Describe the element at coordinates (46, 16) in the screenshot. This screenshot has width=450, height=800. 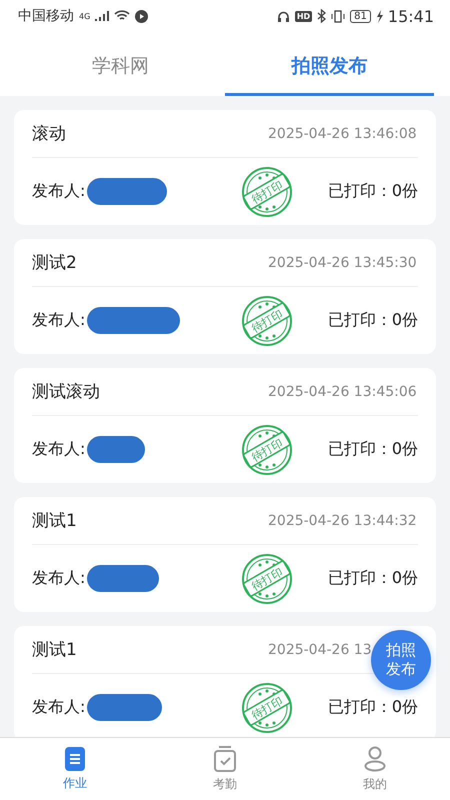
I see `carrier-name: 中国移动` at that location.